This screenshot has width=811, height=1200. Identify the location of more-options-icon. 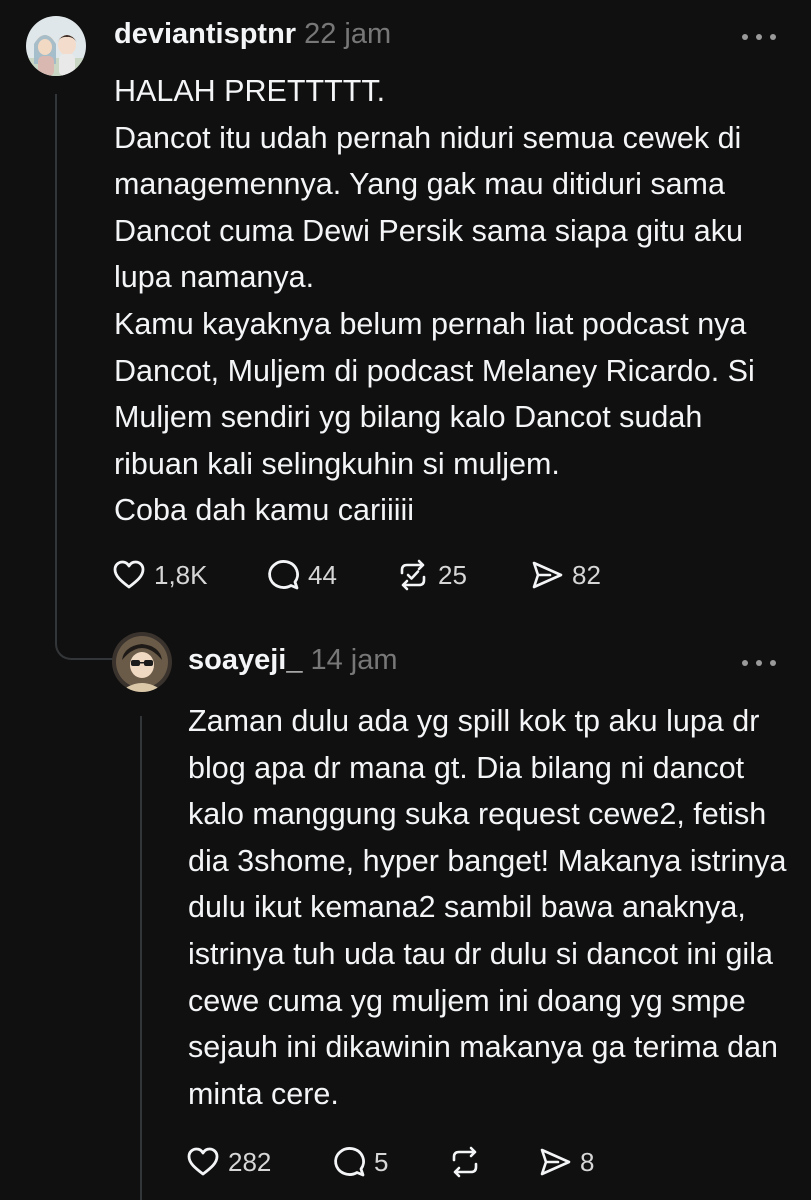
(759, 663).